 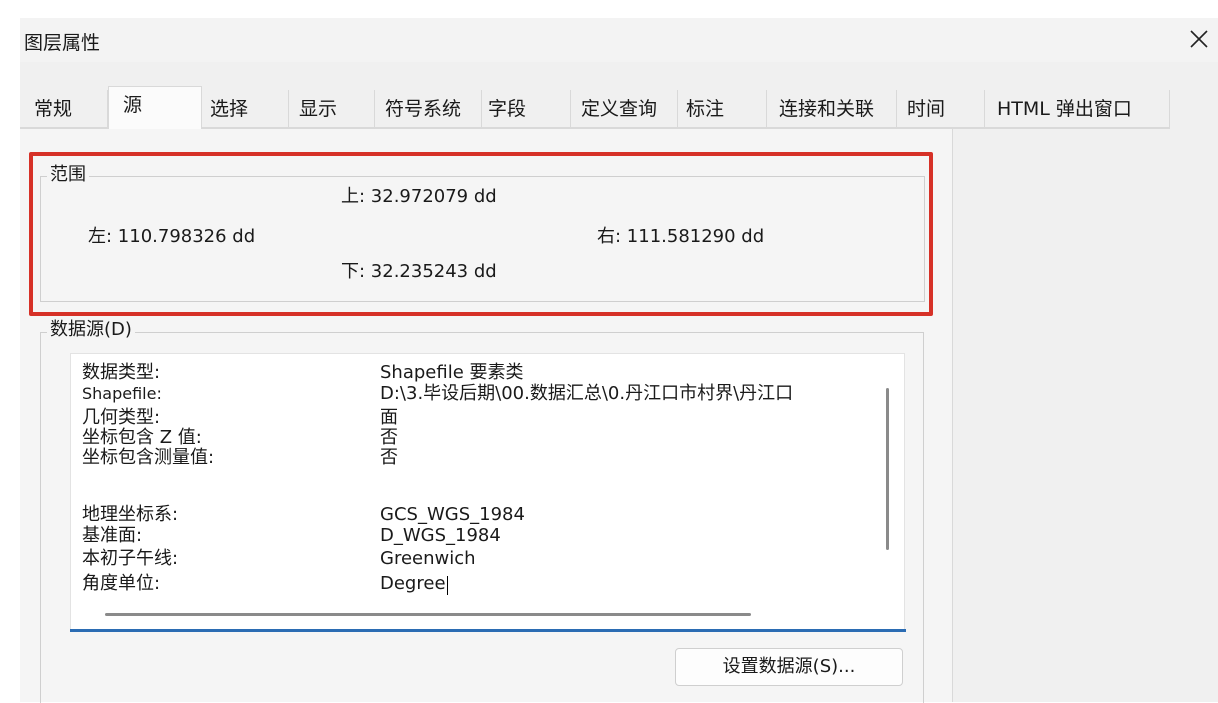 What do you see at coordinates (447, 585) in the screenshot?
I see `text-caret` at bounding box center [447, 585].